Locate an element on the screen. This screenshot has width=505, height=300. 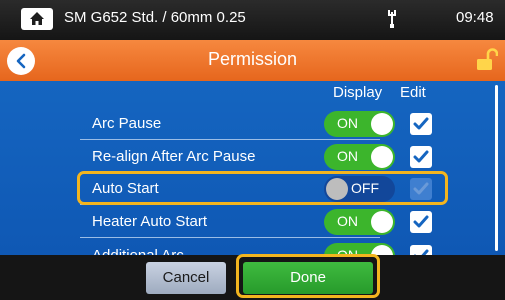
home-icon is located at coordinates (37, 18).